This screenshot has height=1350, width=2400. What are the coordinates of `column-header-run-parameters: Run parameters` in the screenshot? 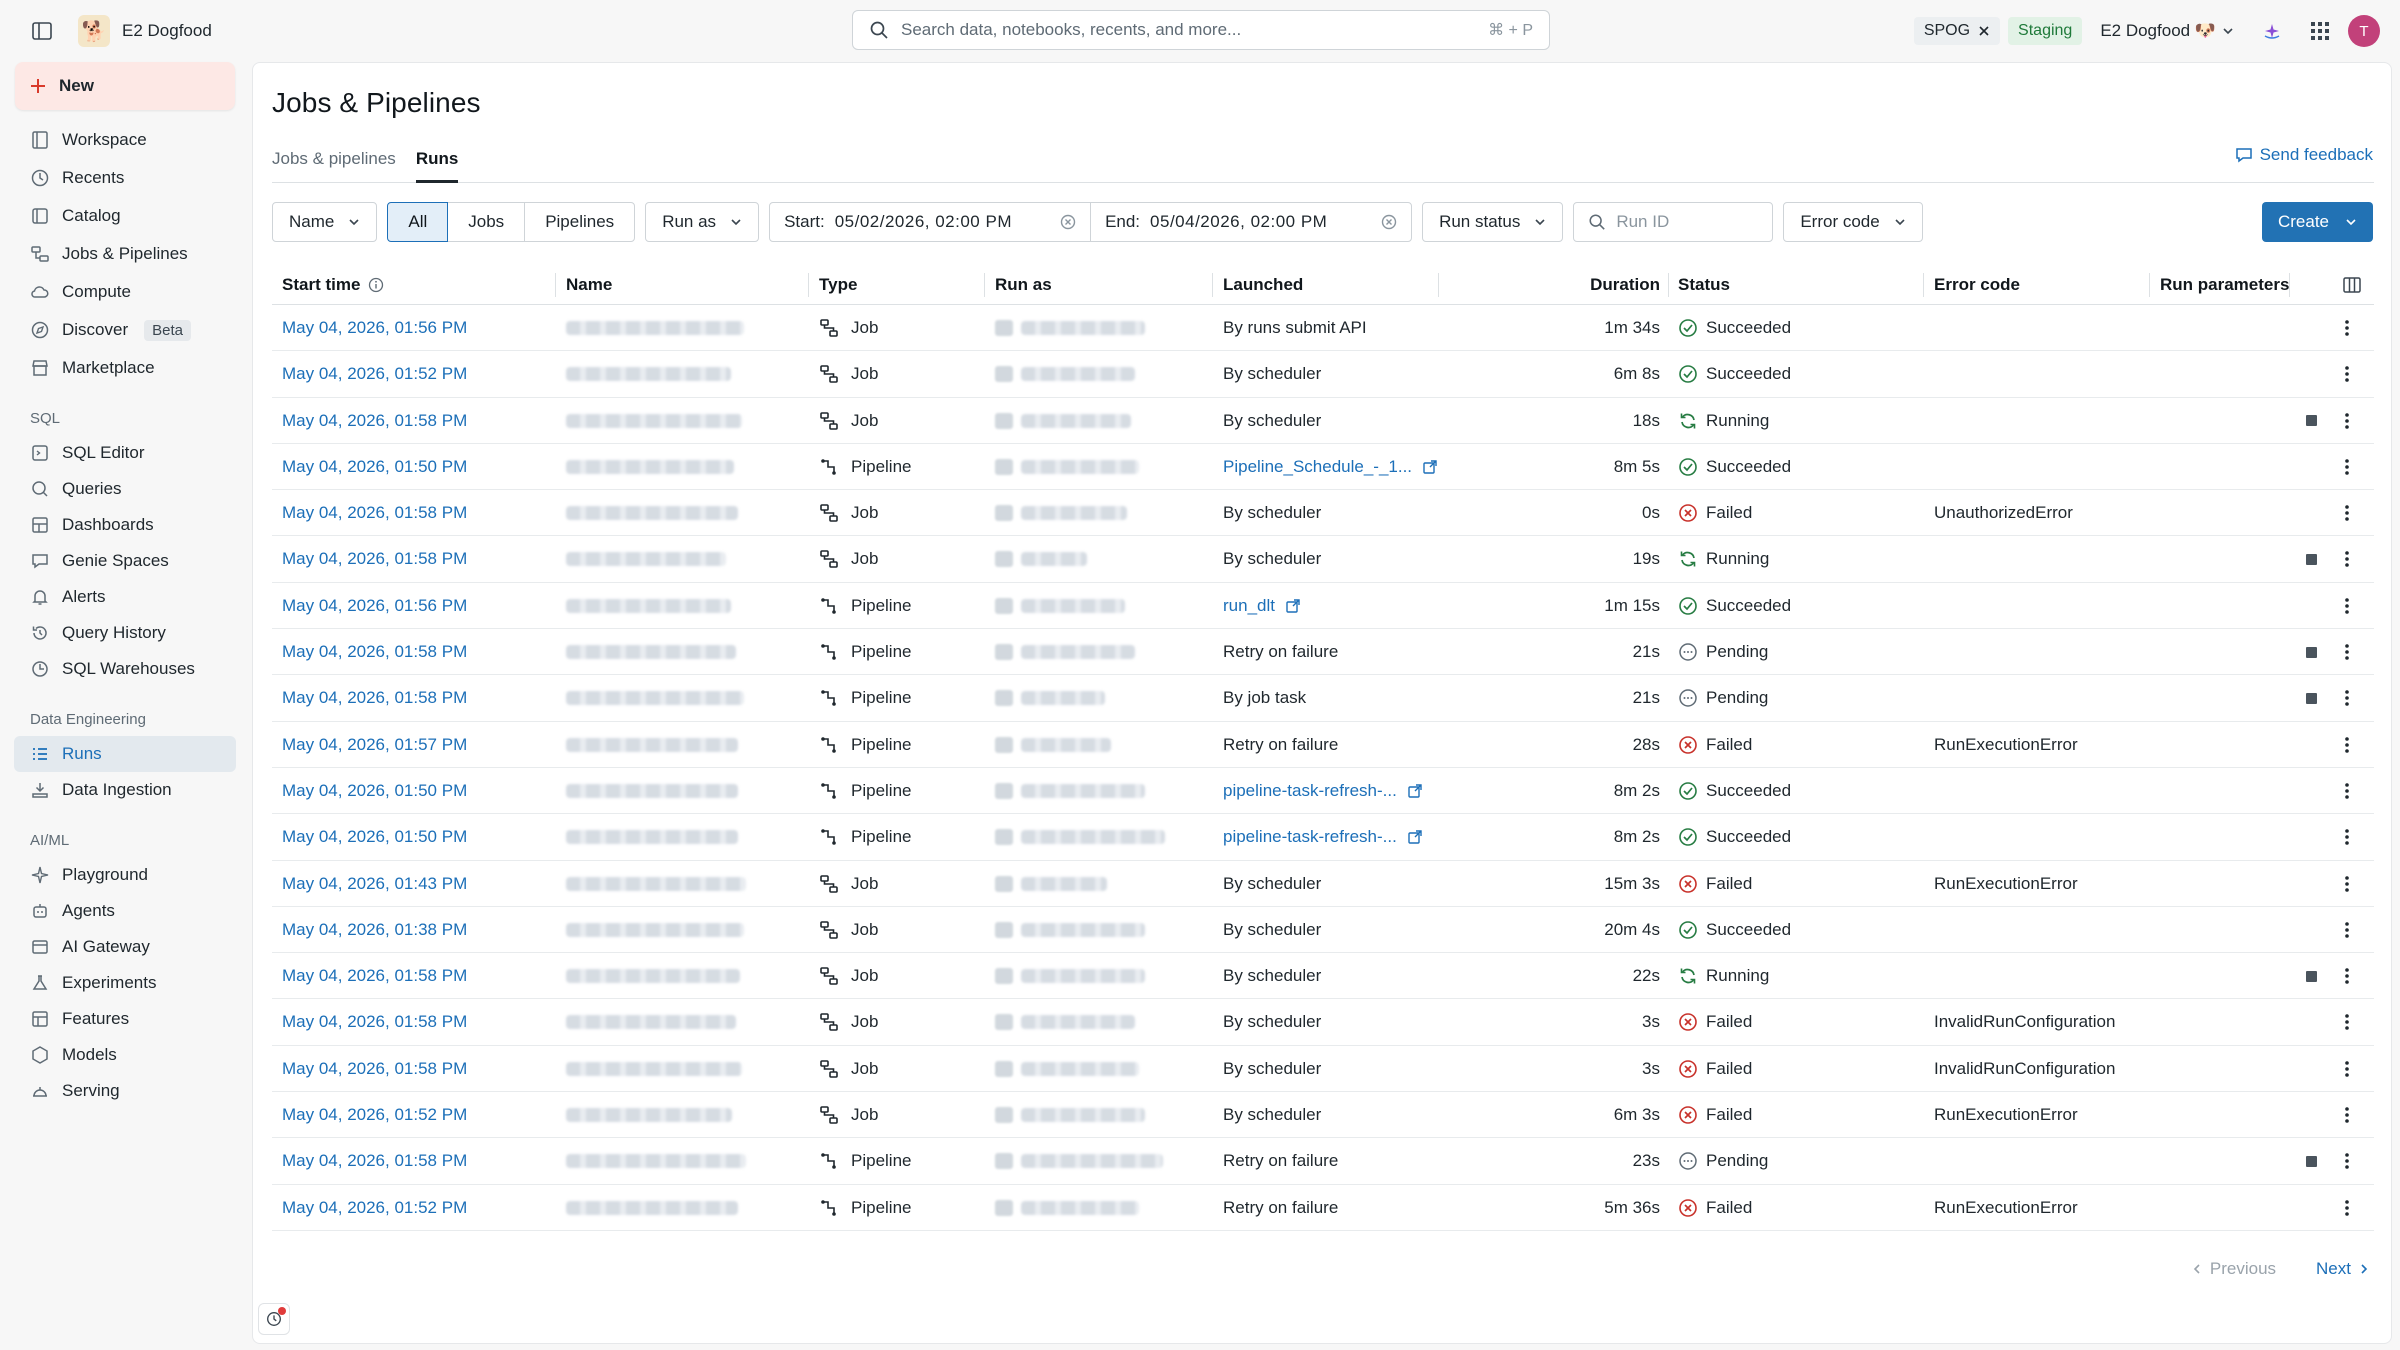 It's located at (2219, 285).